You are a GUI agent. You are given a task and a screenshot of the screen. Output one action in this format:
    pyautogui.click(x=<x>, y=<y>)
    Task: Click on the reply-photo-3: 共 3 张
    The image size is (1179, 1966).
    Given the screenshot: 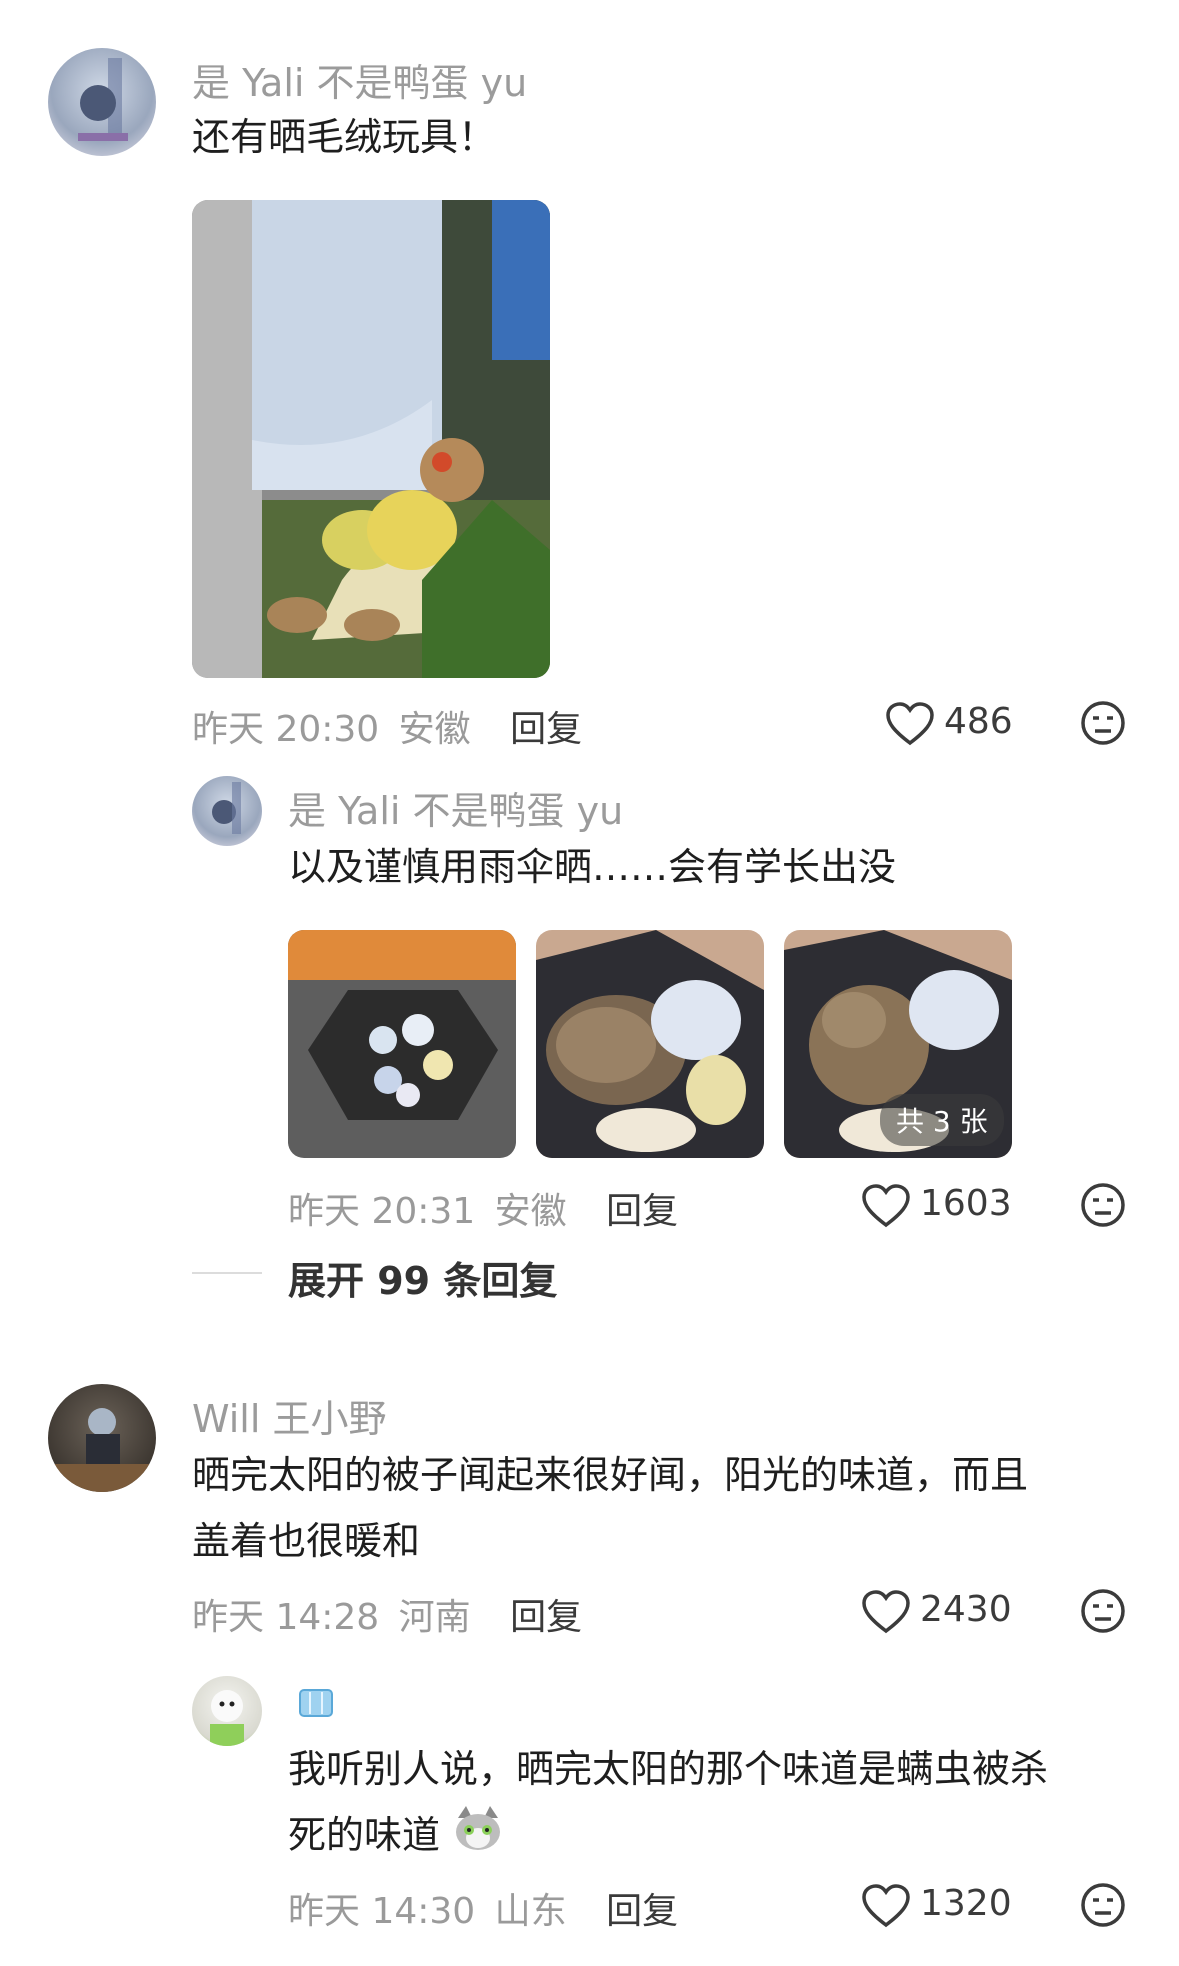 What is the action you would take?
    pyautogui.click(x=898, y=1044)
    